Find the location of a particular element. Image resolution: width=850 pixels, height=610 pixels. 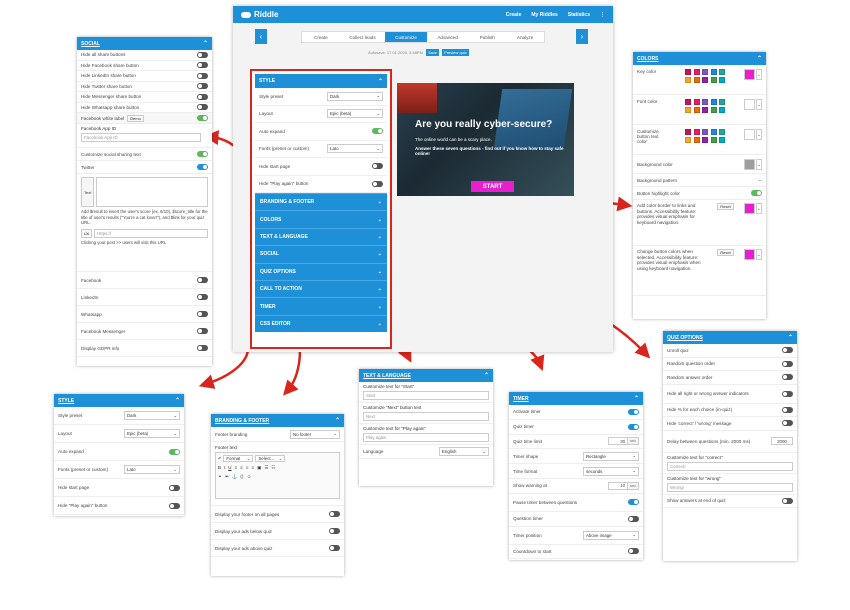

random-answer-order-toggle is located at coordinates (787, 377).